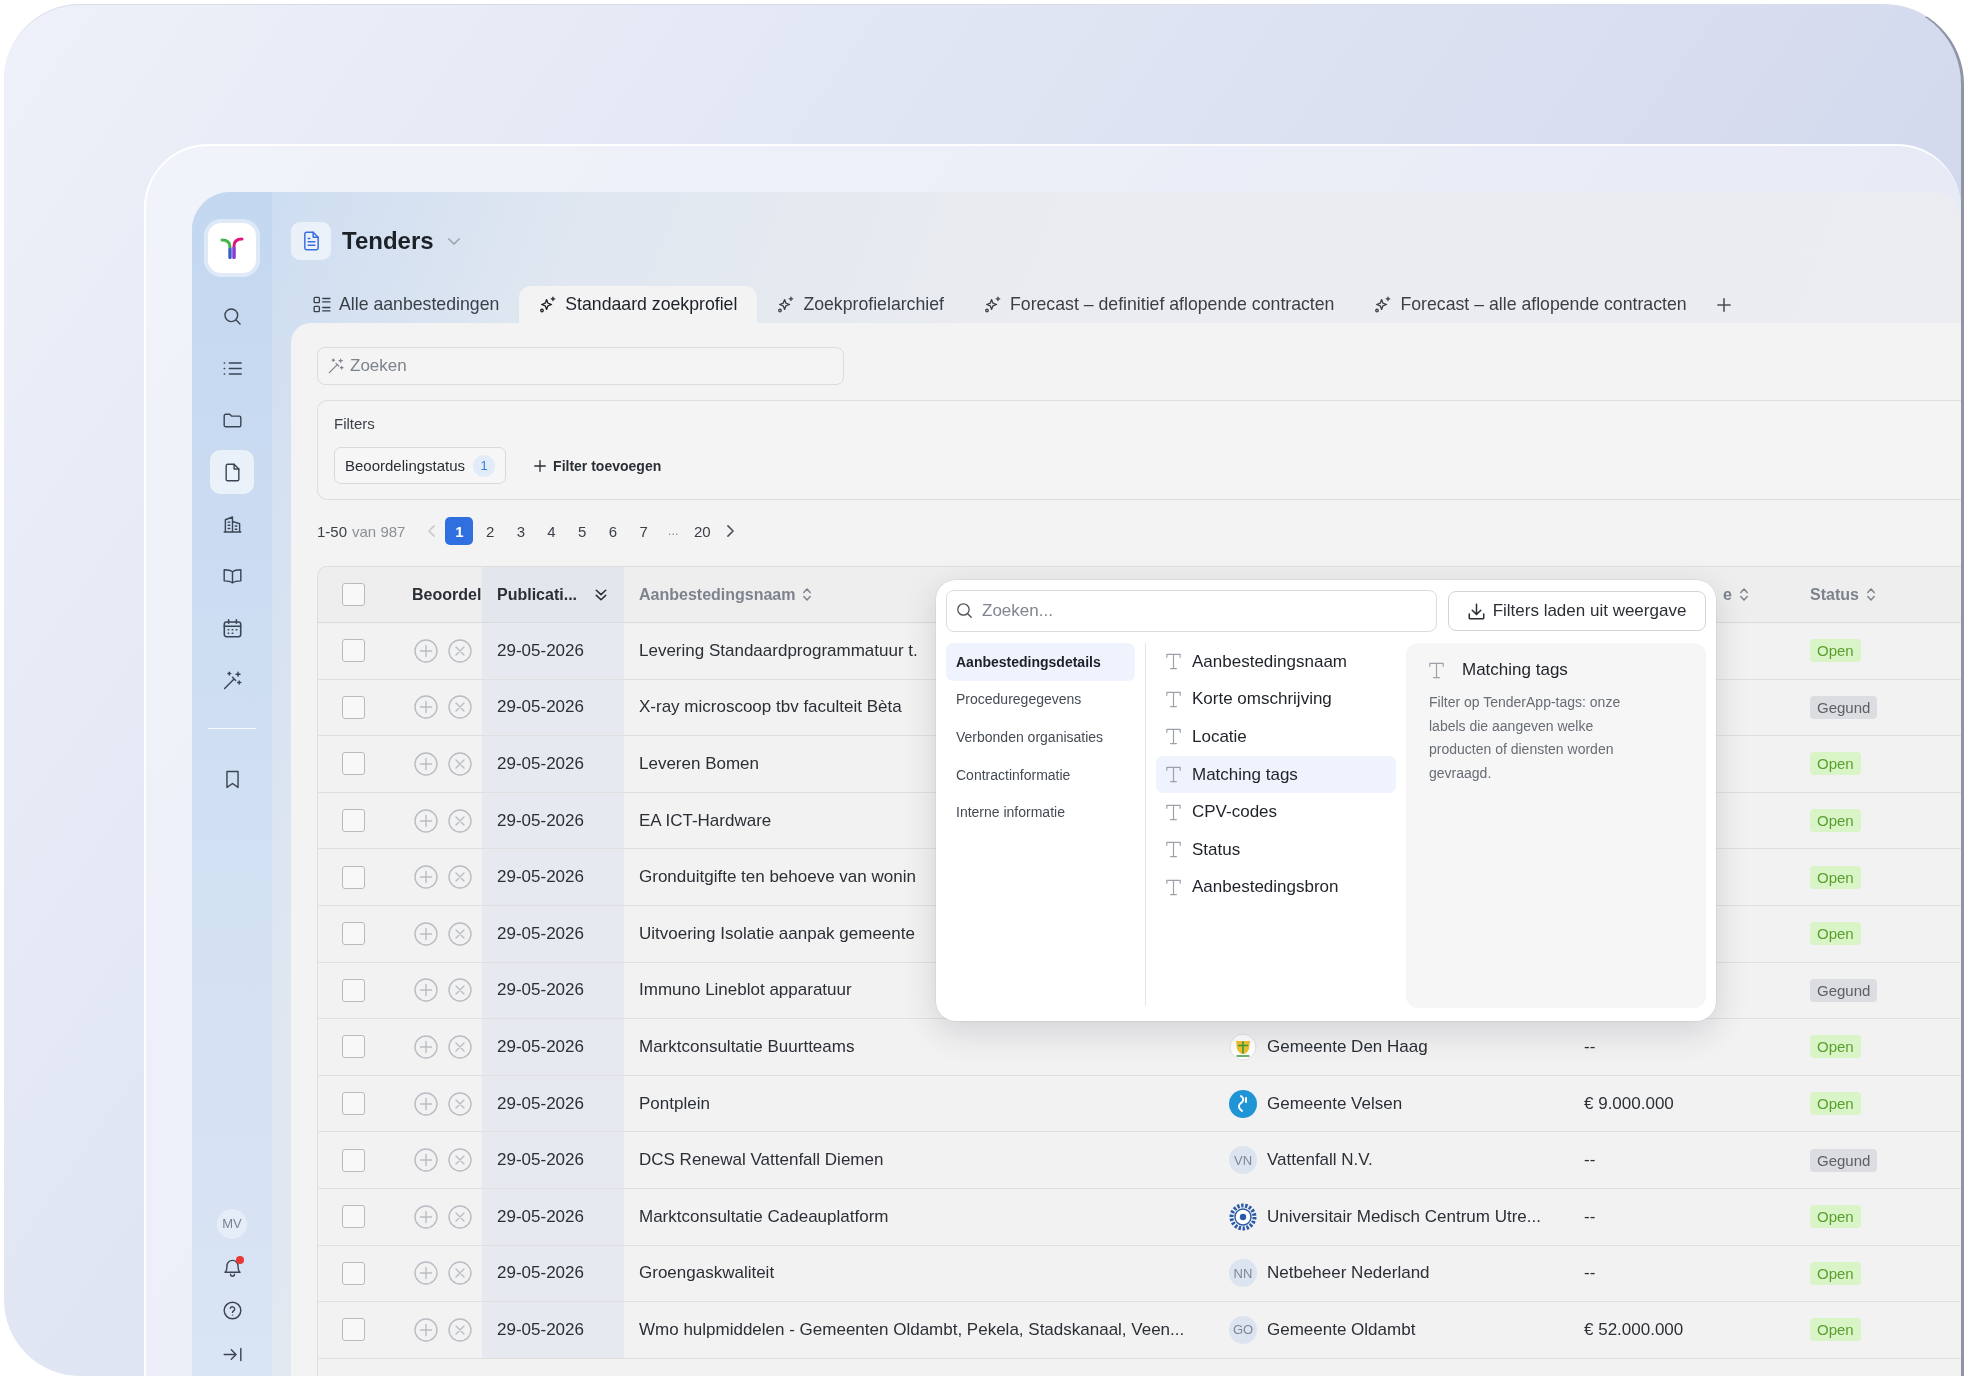 This screenshot has width=1964, height=1376. What do you see at coordinates (1634, 1329) in the screenshot?
I see `table-cell: € 52.000.000` at bounding box center [1634, 1329].